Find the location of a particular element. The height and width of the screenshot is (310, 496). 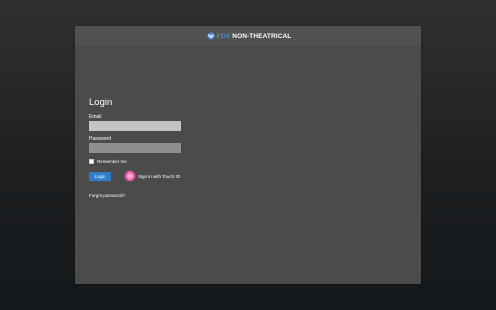

touch-id-label: Sign in with Touch ID is located at coordinates (159, 176).